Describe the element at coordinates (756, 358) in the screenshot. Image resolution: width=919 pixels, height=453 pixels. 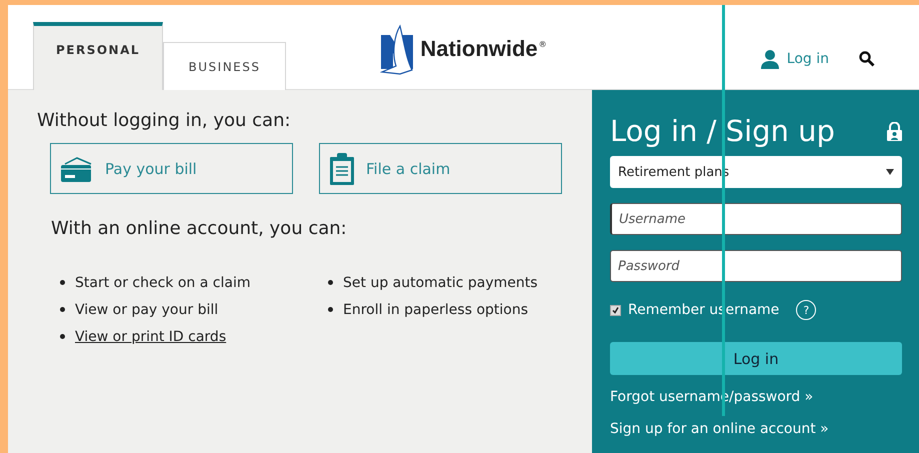
I see `login-button: Log in` at that location.